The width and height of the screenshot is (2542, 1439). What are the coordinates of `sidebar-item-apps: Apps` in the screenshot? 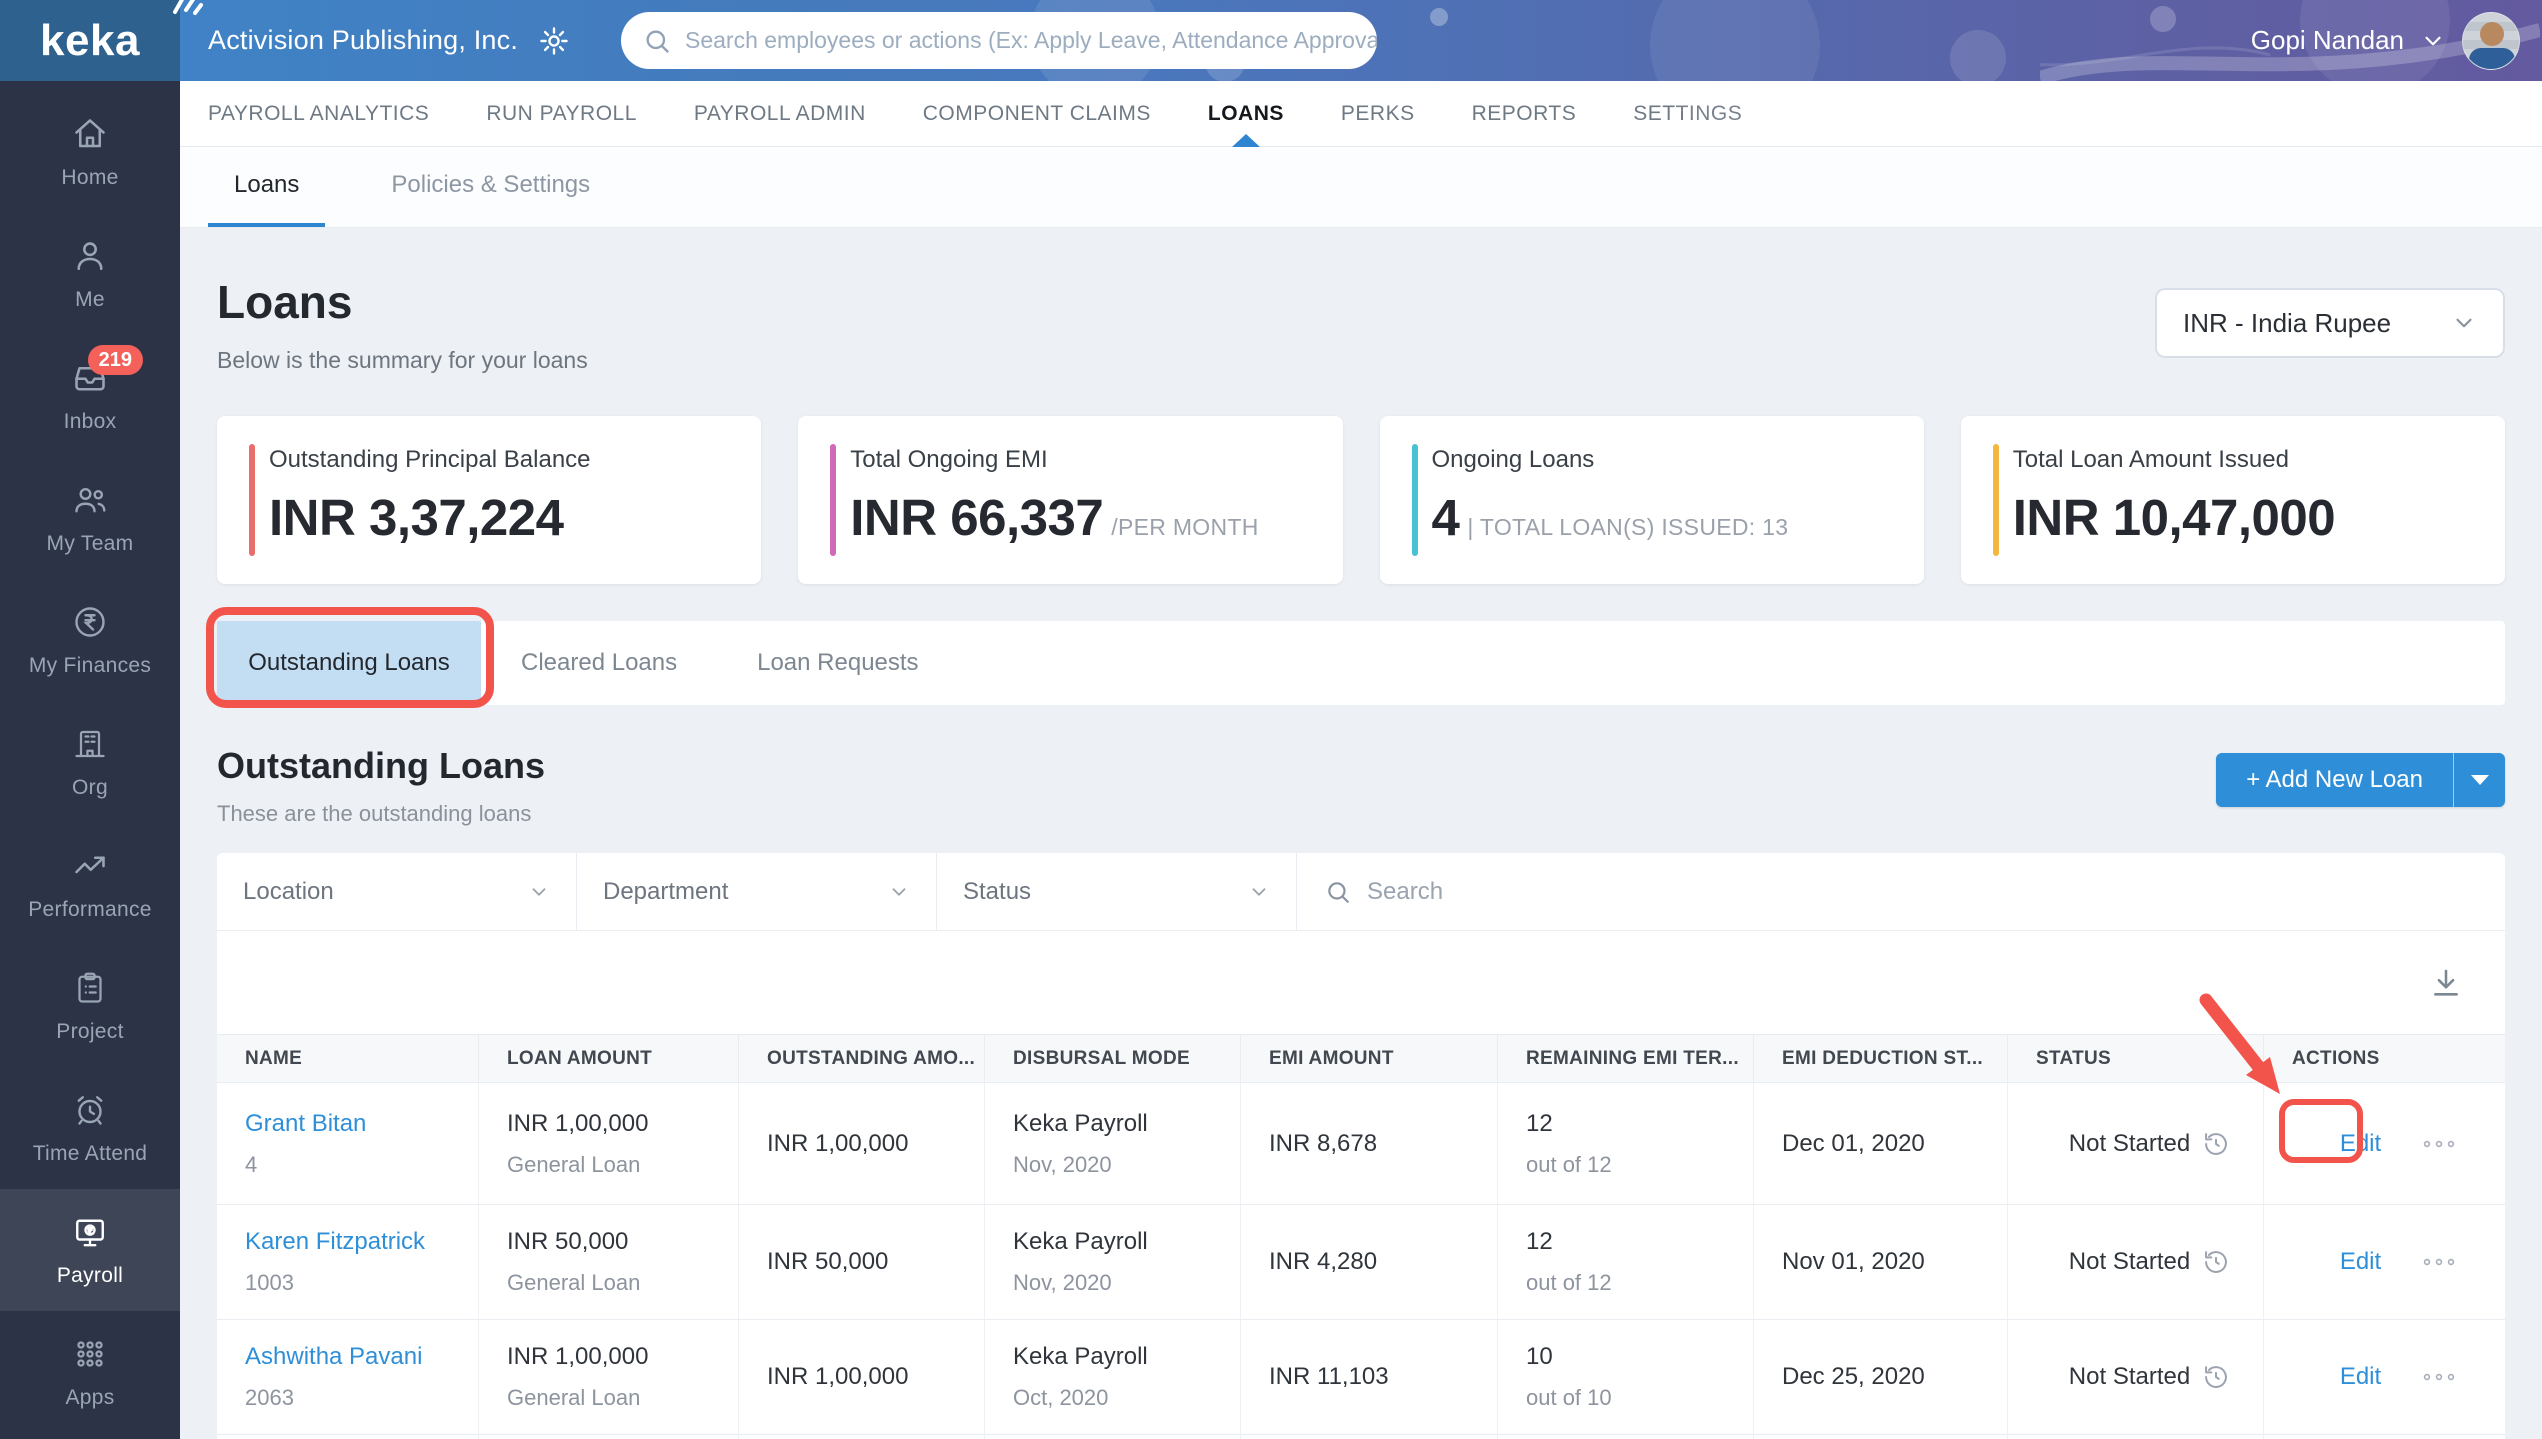 It's located at (90, 1372).